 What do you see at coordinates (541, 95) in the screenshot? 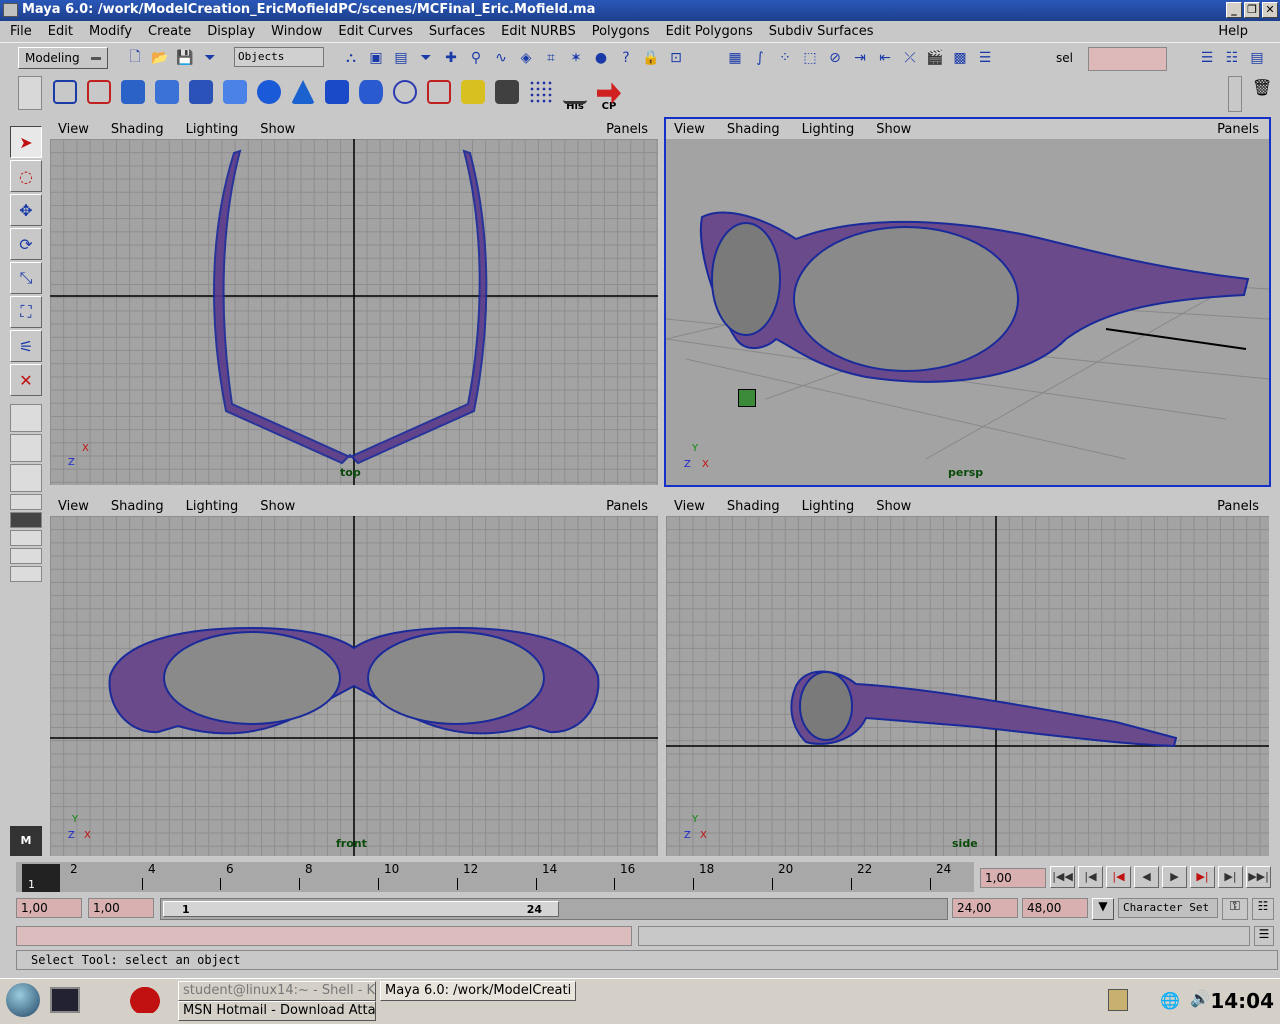
I see `particle-icon` at bounding box center [541, 95].